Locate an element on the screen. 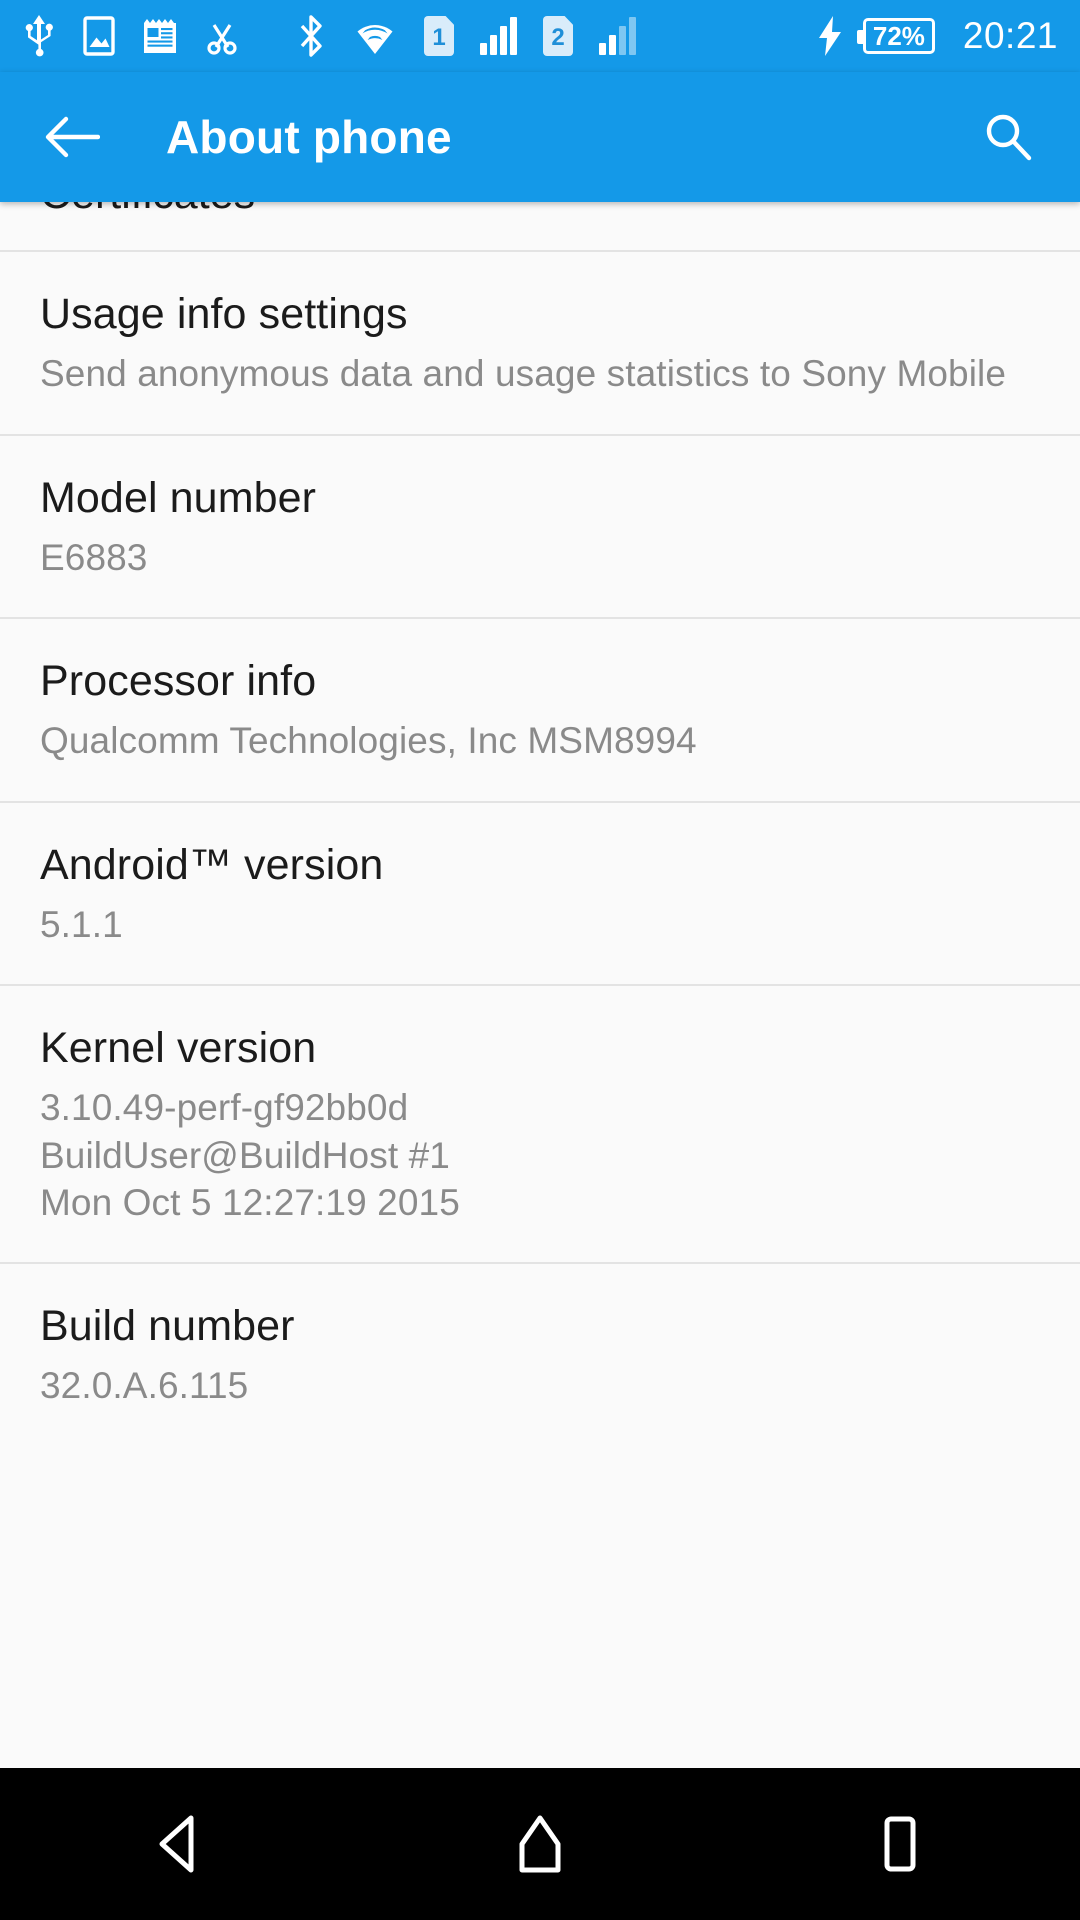 This screenshot has width=1080, height=1920. nav-home-button is located at coordinates (540, 1844).